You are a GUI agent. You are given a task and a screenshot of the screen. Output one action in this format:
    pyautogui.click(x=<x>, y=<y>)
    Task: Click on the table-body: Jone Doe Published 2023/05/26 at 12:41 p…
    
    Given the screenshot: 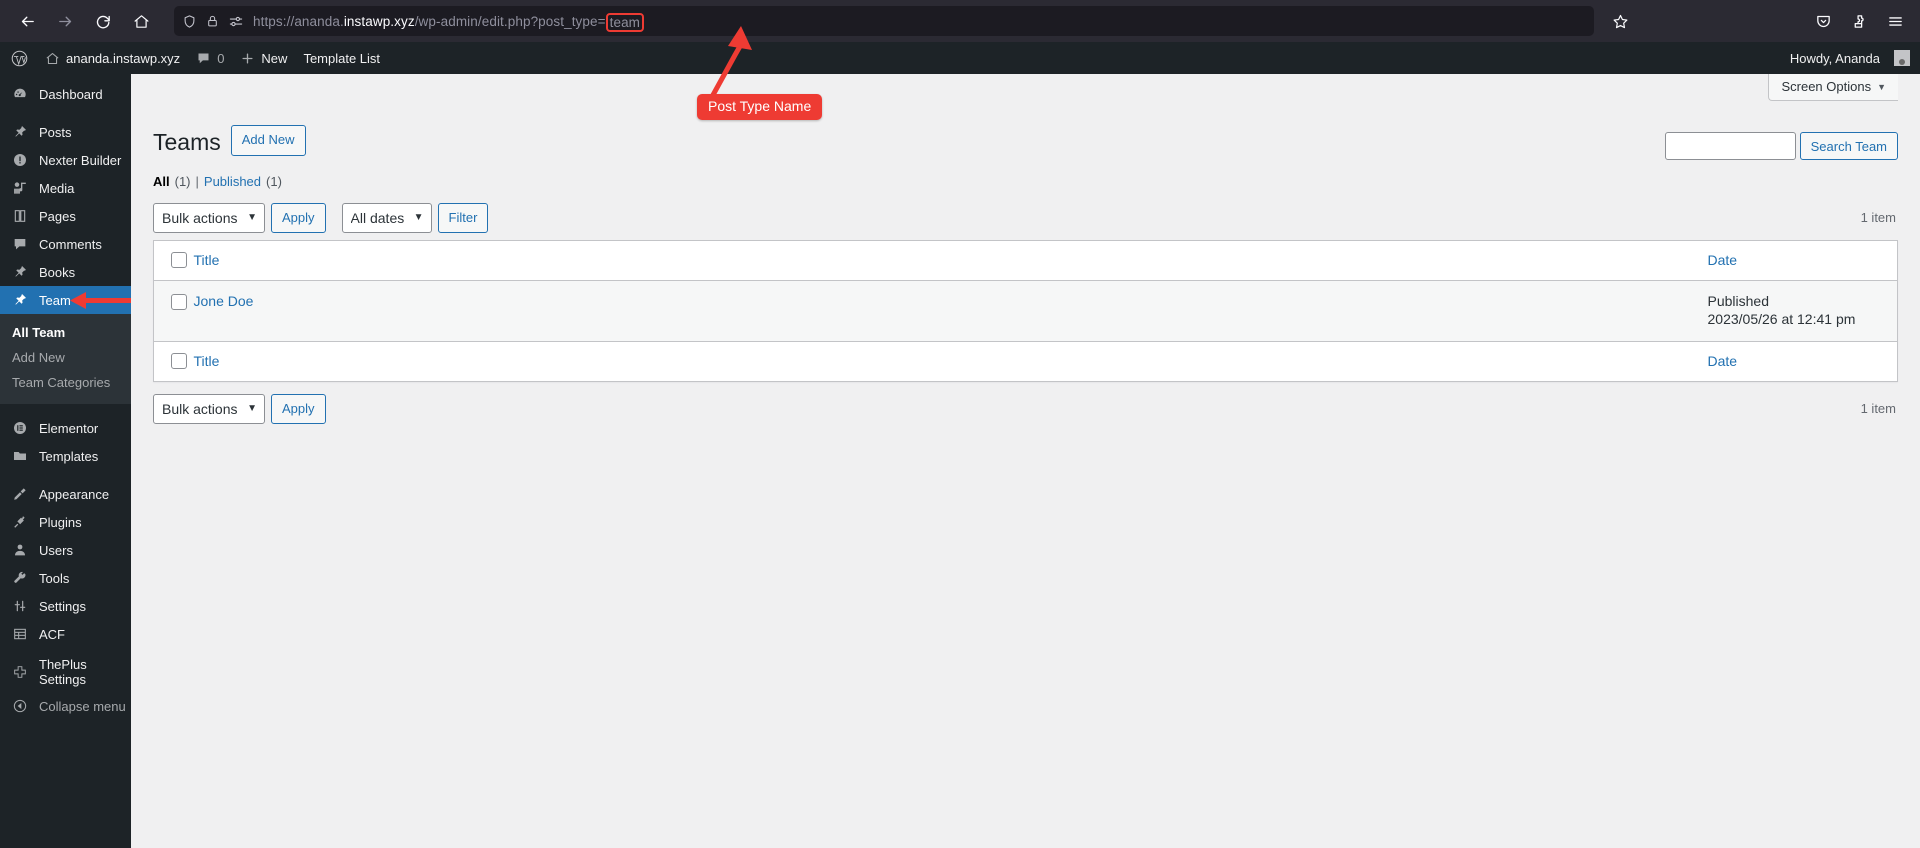 What is the action you would take?
    pyautogui.click(x=1025, y=311)
    